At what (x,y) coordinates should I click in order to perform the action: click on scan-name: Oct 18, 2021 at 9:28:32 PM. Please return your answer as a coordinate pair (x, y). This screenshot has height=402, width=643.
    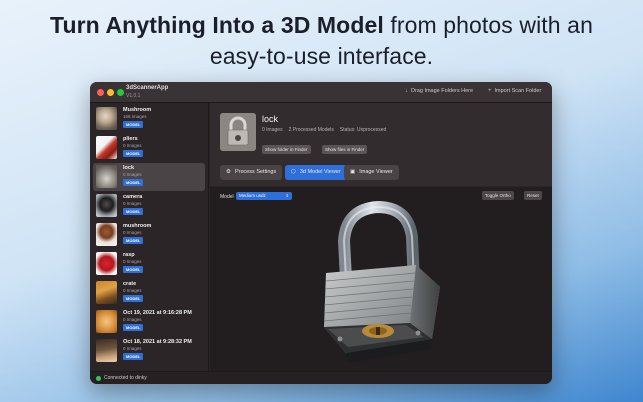
    Looking at the image, I should click on (157, 342).